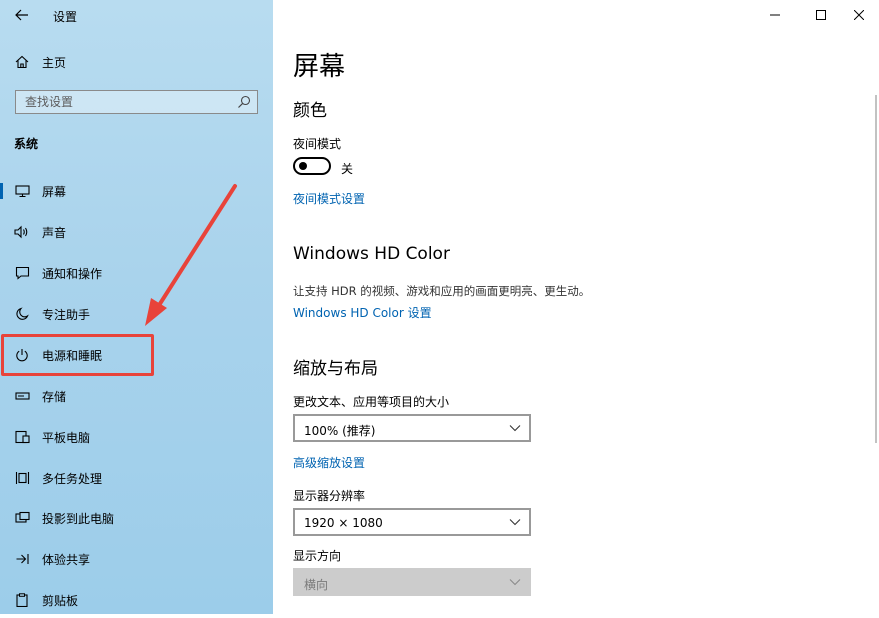  Describe the element at coordinates (136, 559) in the screenshot. I see `sidebar-item-shared-experiences: 体验共享` at that location.